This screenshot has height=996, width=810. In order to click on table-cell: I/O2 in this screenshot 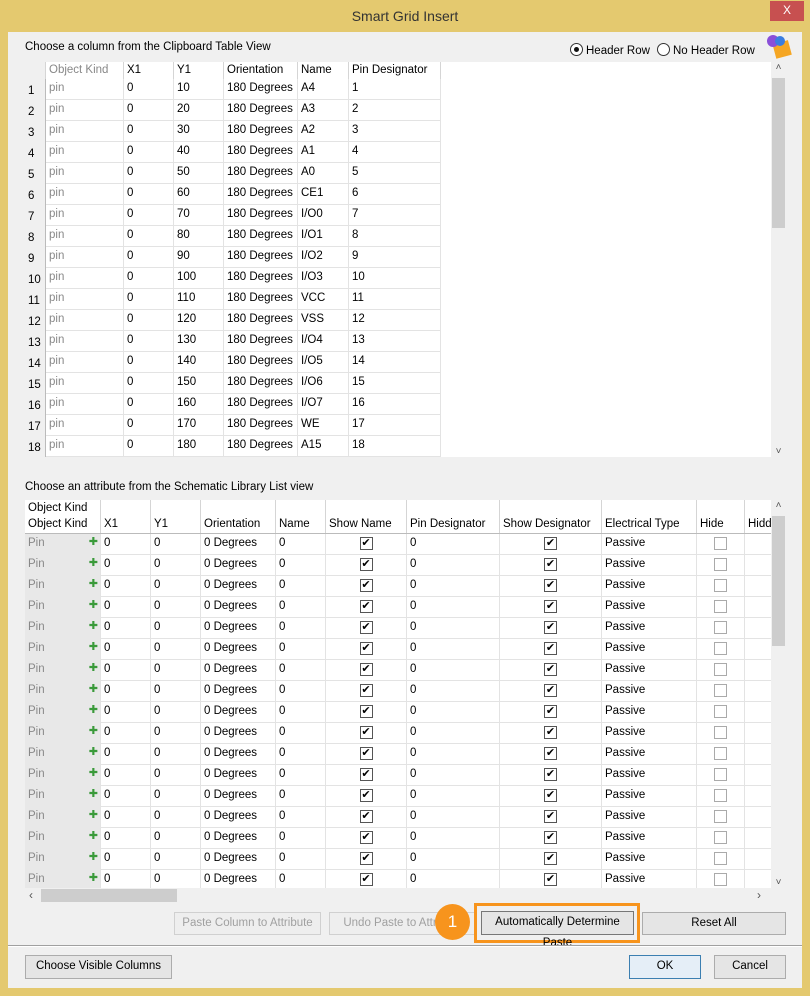, I will do `click(323, 257)`.